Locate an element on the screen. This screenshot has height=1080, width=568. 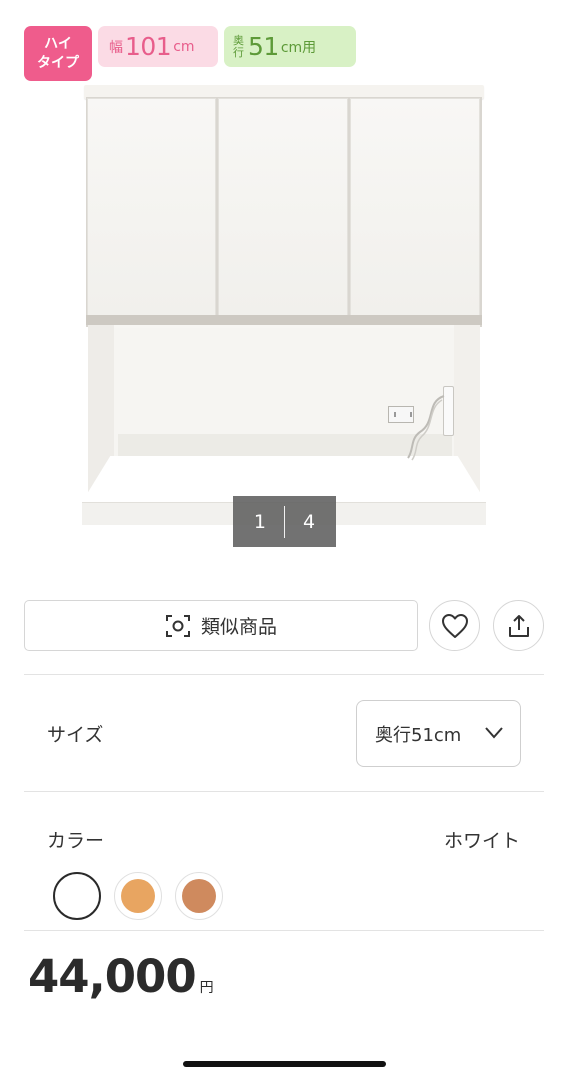
visual-search-icon is located at coordinates (177, 625).